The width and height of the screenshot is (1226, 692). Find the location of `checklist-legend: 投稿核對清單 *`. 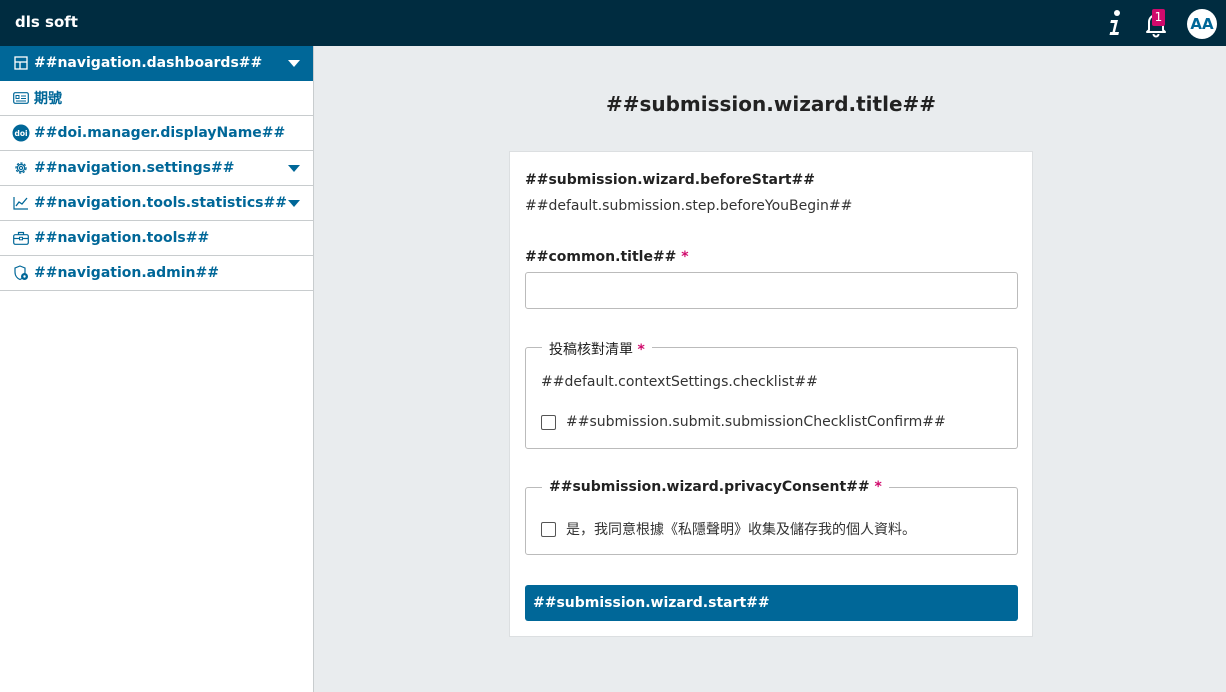

checklist-legend: 投稿核對清單 * is located at coordinates (597, 349).